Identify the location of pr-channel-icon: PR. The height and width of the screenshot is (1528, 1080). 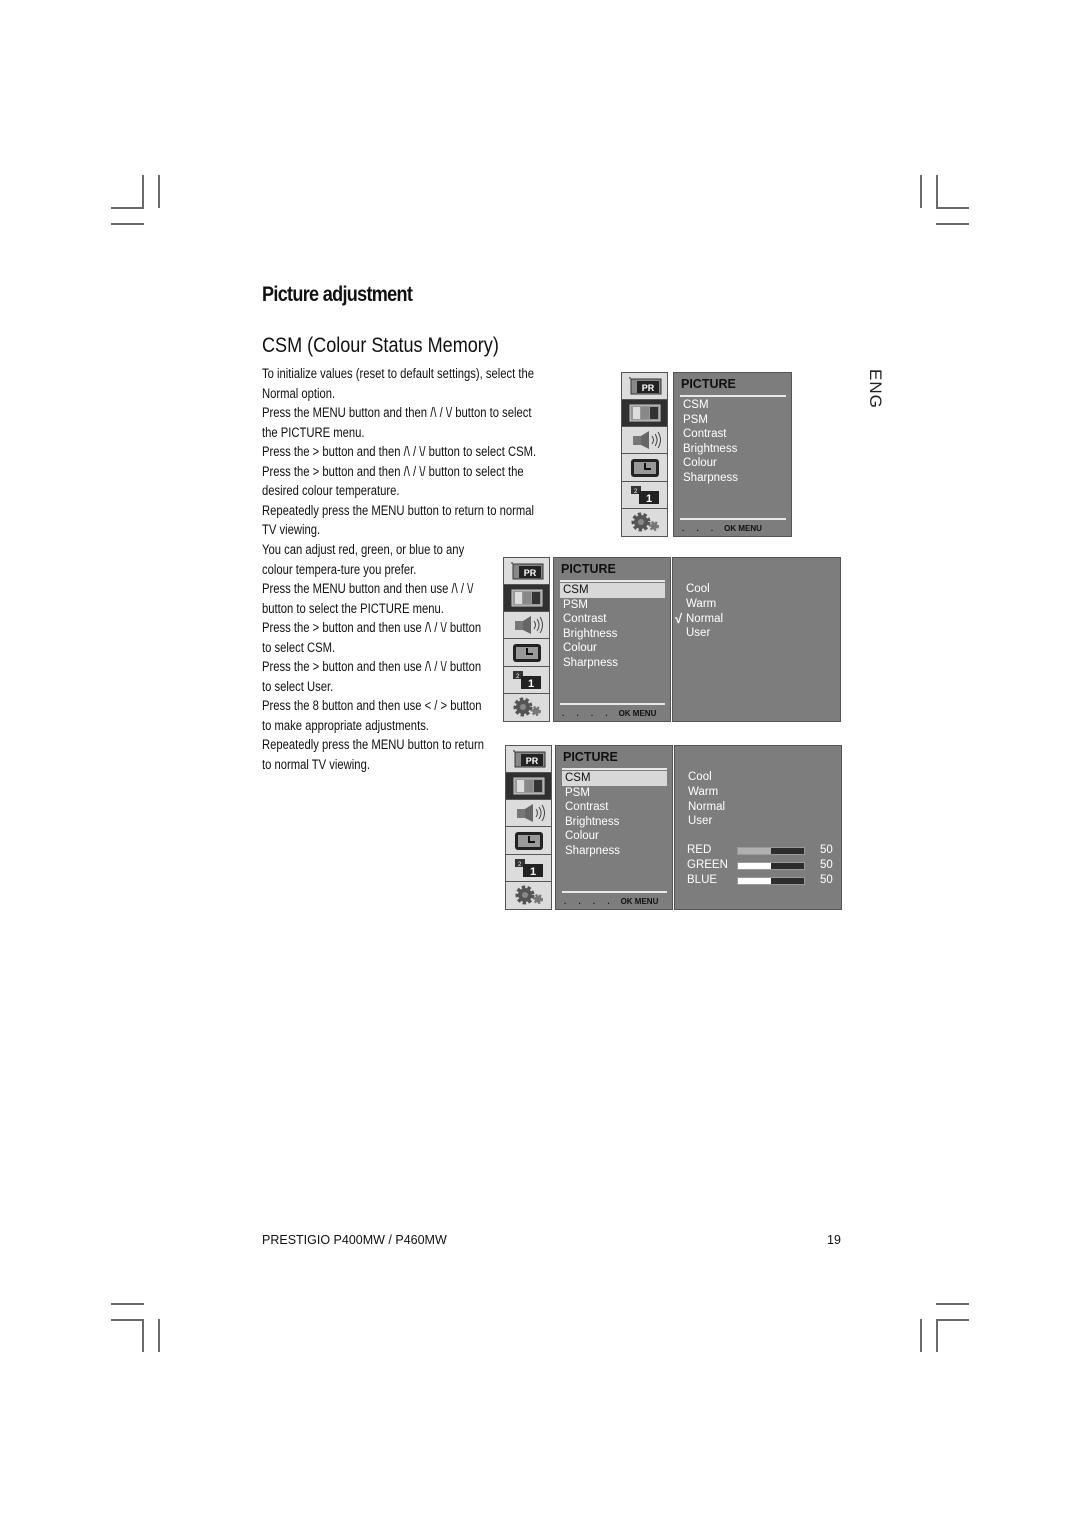
(644, 386).